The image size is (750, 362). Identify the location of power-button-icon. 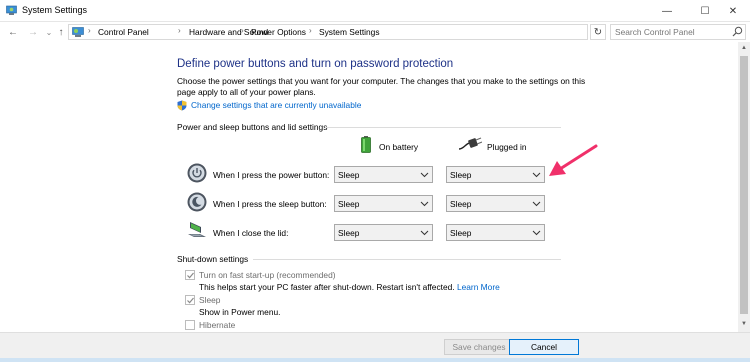
(197, 173).